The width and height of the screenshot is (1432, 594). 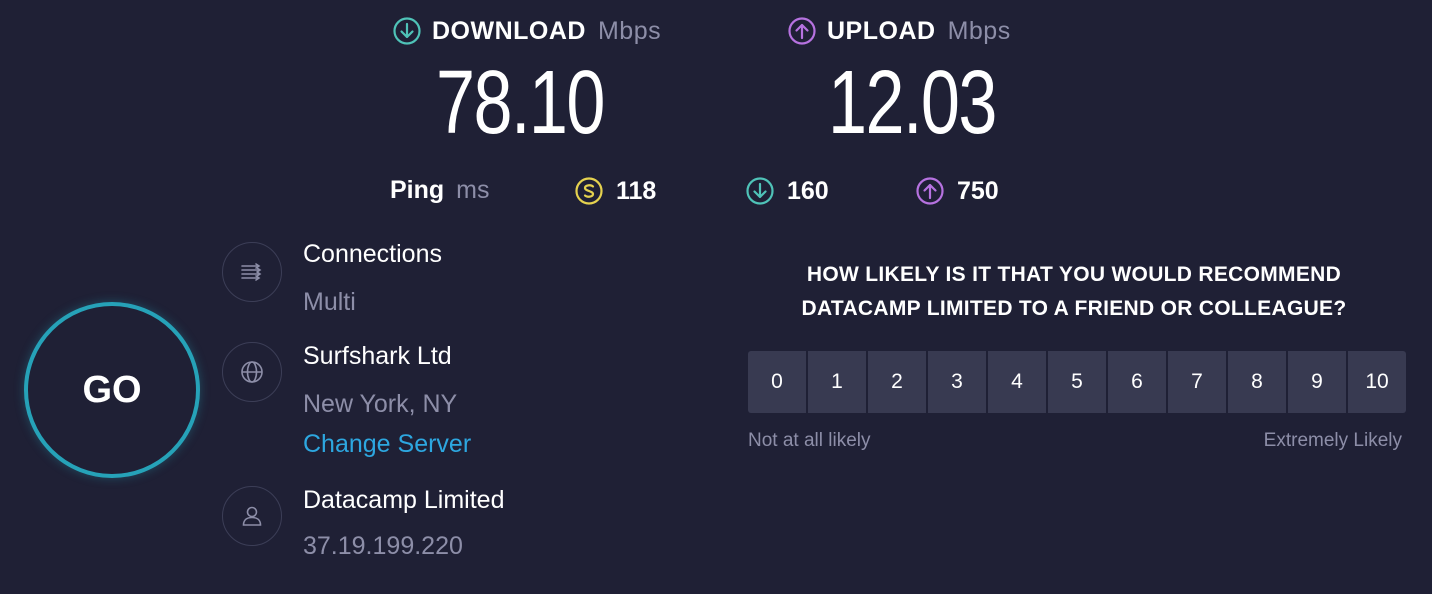 I want to click on download-label: DOWNLOAD, so click(x=509, y=30).